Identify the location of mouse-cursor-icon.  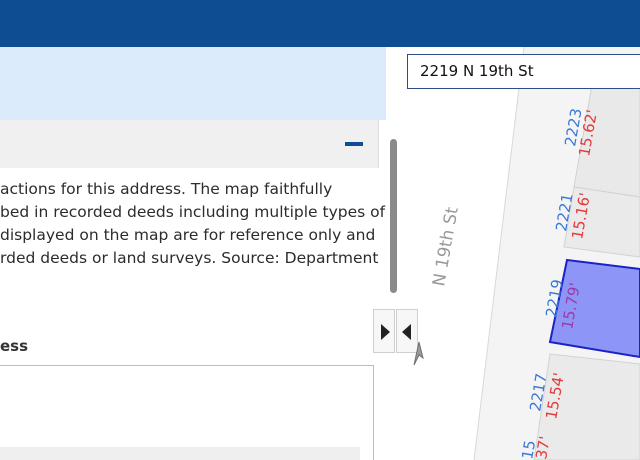
(418, 353).